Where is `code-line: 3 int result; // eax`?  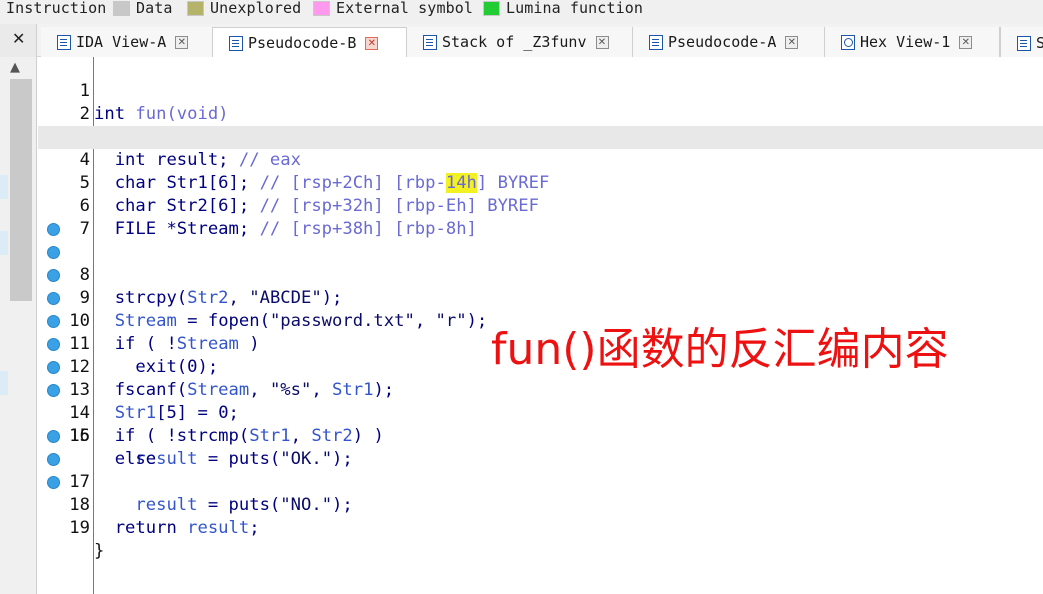
code-line: 3 int result; // eax is located at coordinates (540, 136).